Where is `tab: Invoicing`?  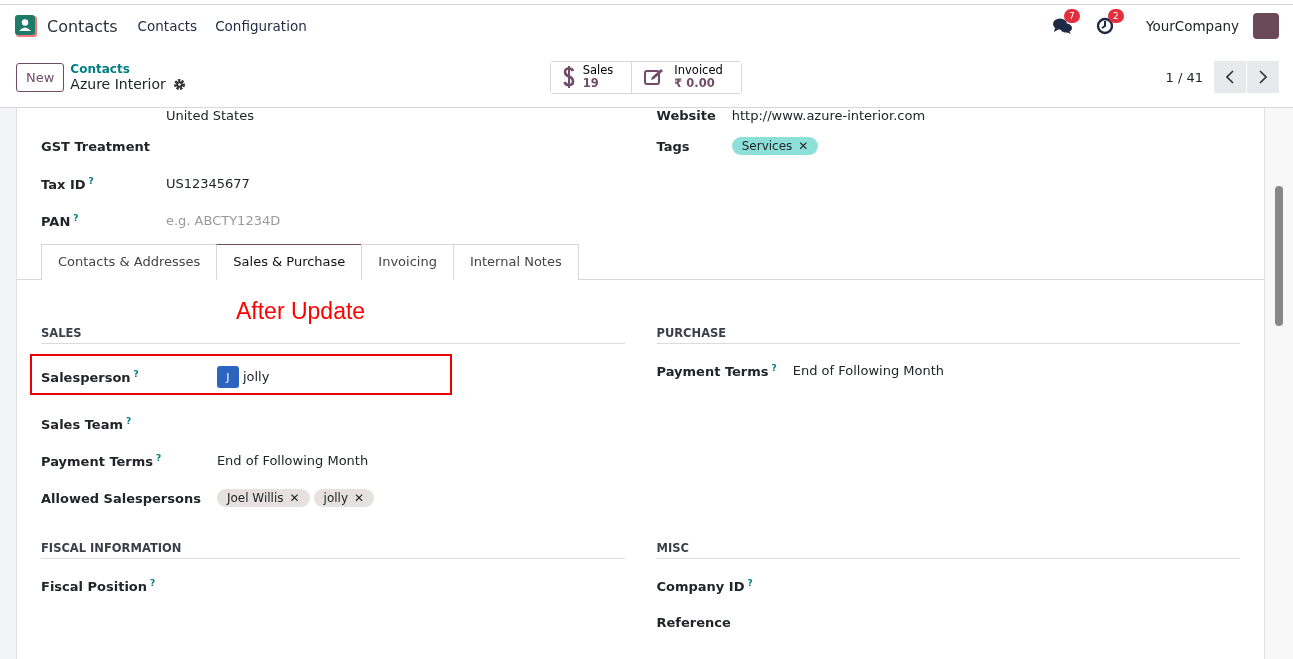
tab: Invoicing is located at coordinates (407, 262).